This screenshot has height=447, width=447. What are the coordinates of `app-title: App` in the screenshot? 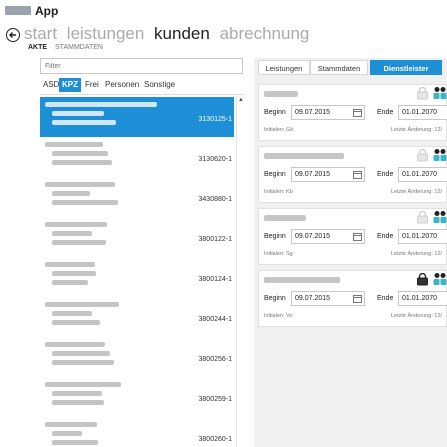 It's located at (47, 11).